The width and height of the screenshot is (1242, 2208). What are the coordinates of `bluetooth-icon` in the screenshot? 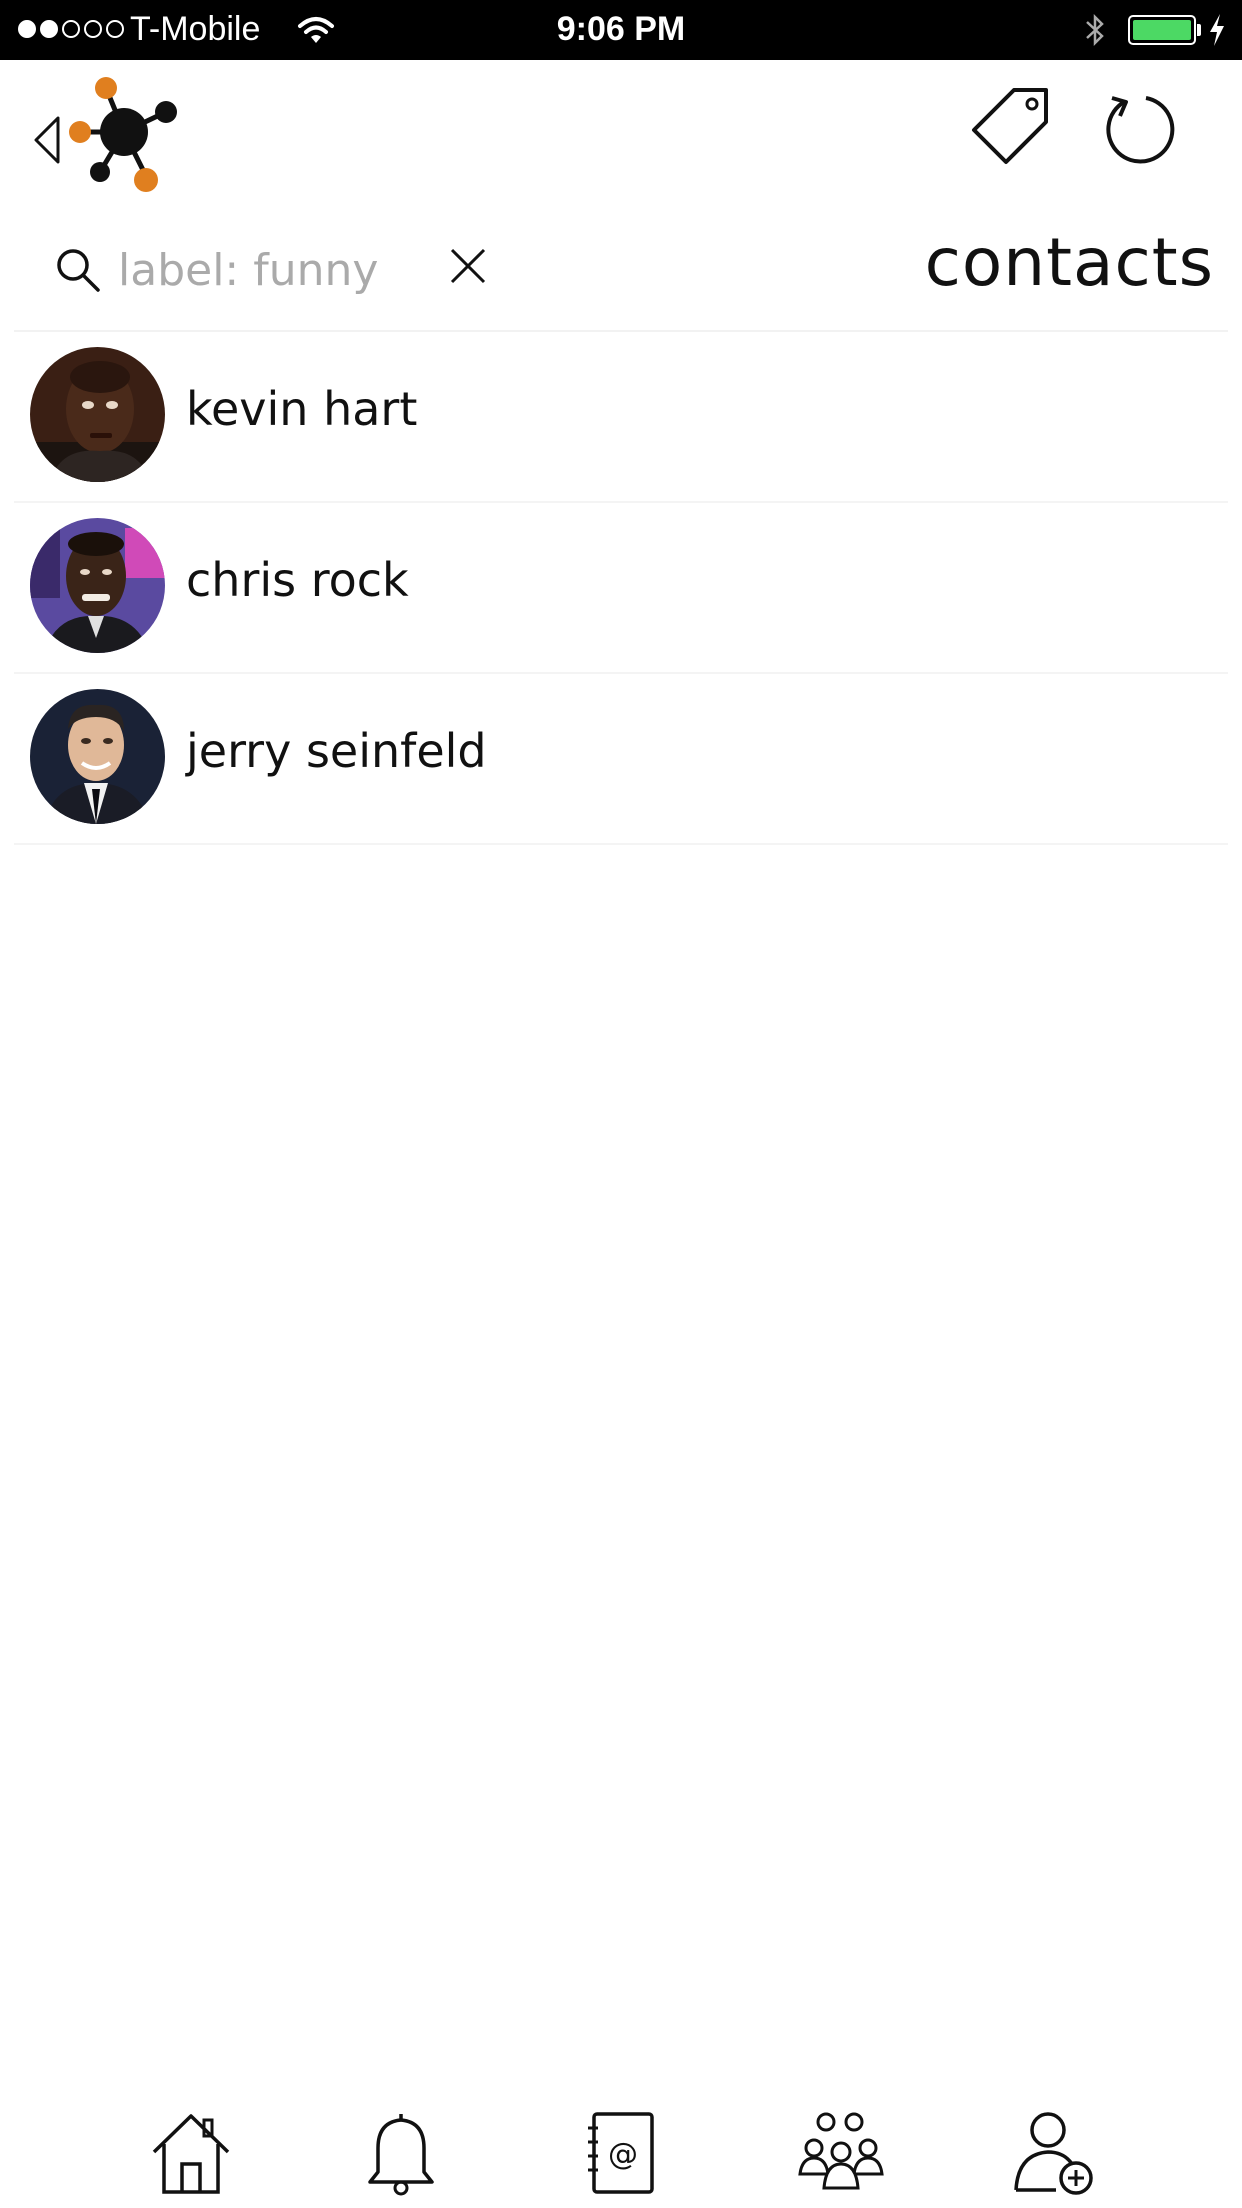 It's located at (1095, 32).